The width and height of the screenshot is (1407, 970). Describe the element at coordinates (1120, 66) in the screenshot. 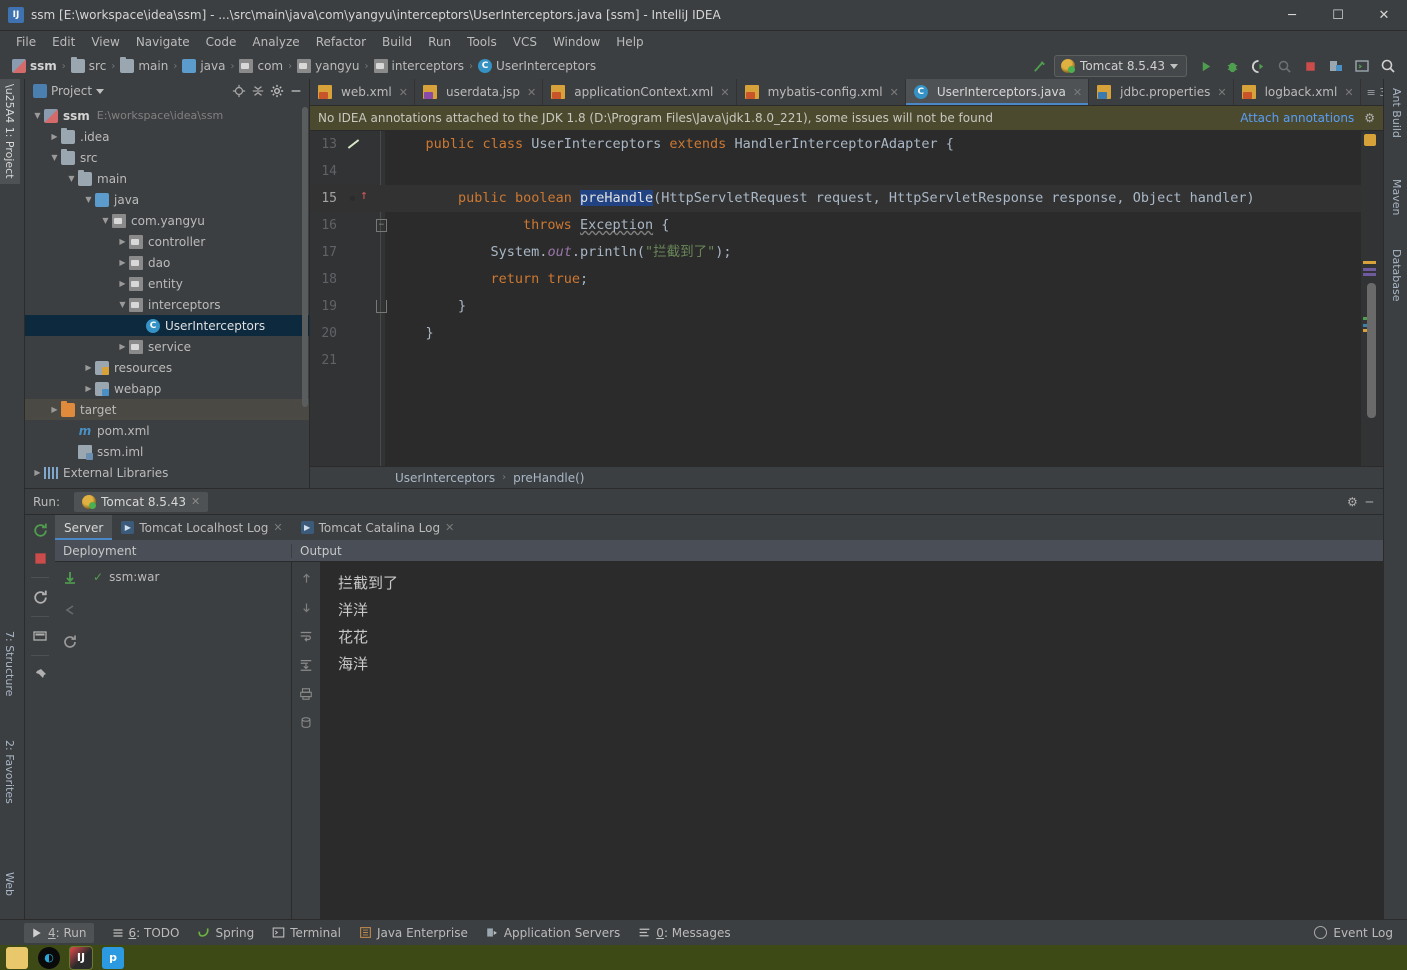

I see `run-configuration-selector: Tomcat 8.5.43` at that location.